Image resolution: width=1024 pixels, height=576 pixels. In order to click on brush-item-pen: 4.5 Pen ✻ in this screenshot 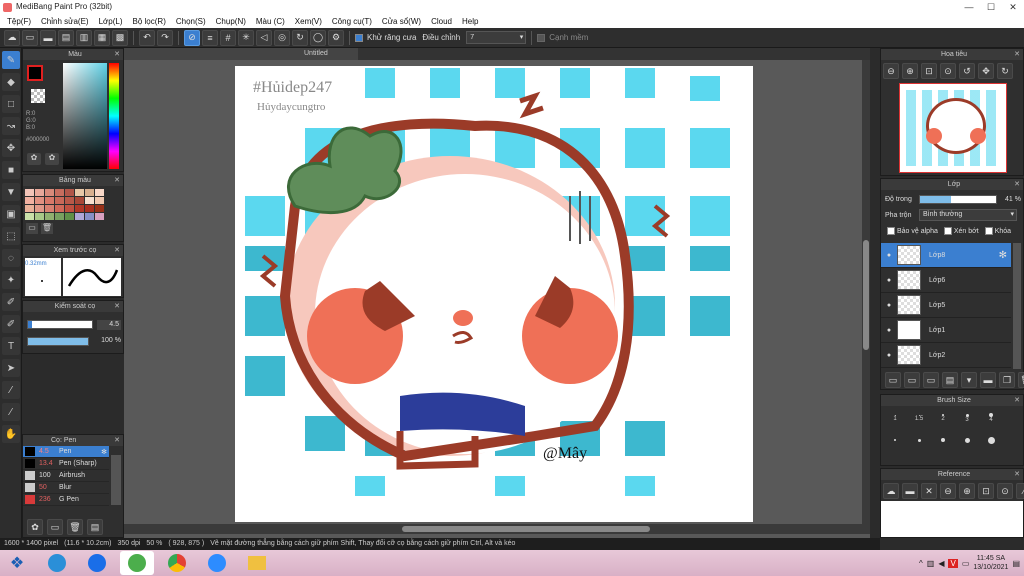, I will do `click(66, 452)`.